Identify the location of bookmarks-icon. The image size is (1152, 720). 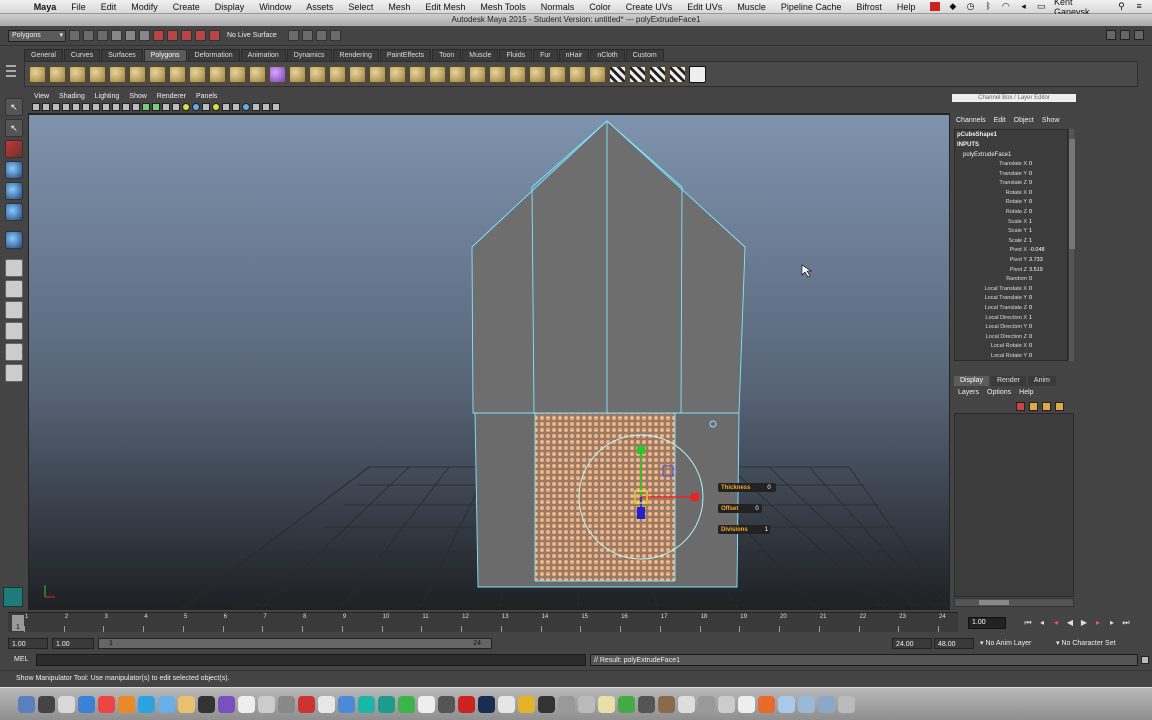
(56, 107).